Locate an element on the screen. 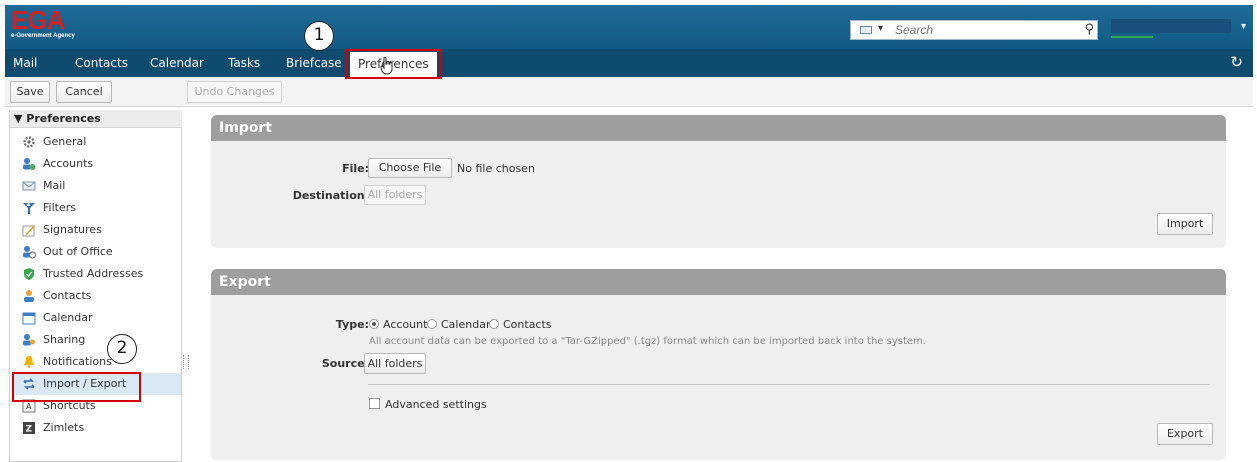  calendar-icon is located at coordinates (29, 318).